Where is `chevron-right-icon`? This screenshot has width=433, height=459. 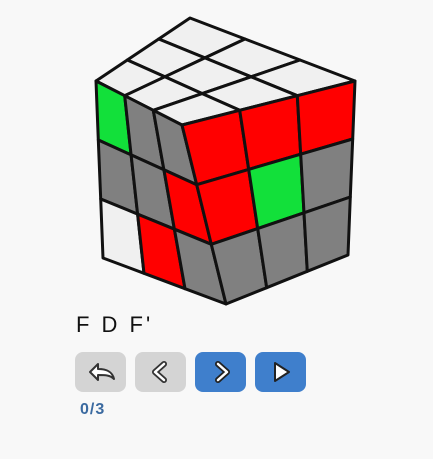
chevron-right-icon is located at coordinates (222, 372).